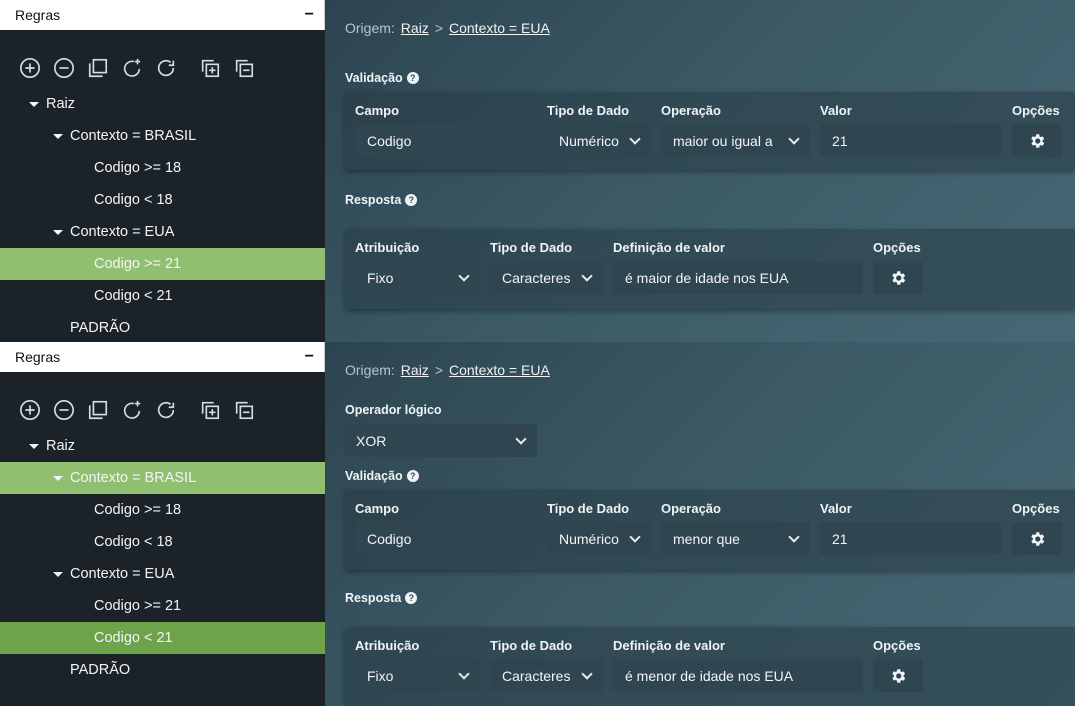 This screenshot has height=706, width=1075. What do you see at coordinates (370, 28) in the screenshot?
I see `breadcrumb-prefix: Origem:` at bounding box center [370, 28].